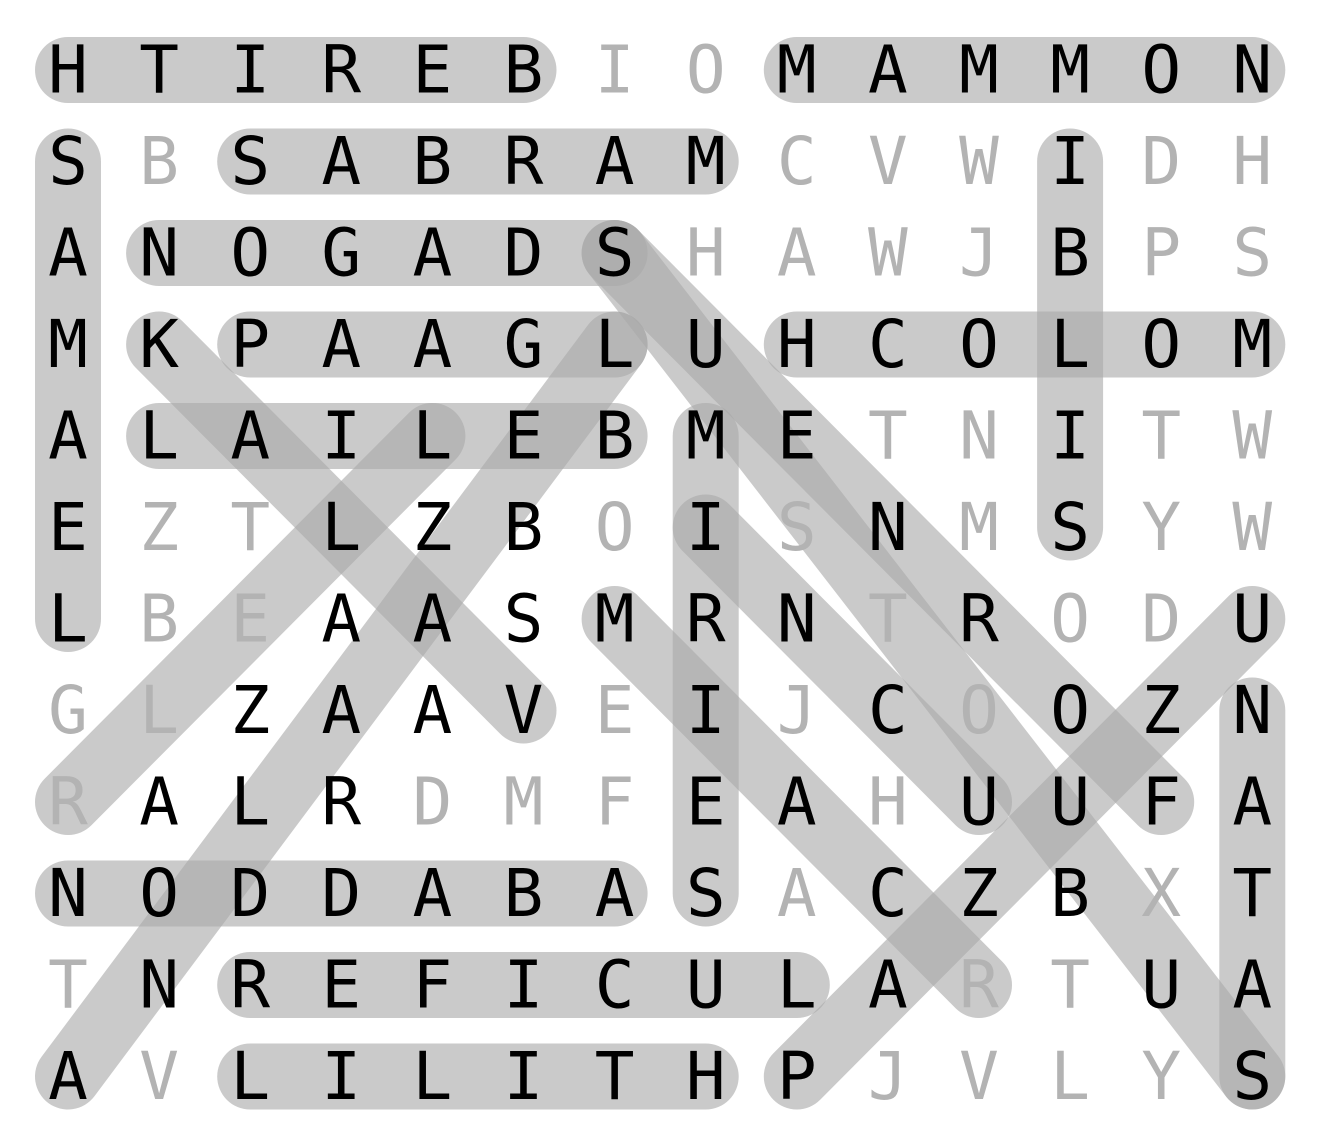  Describe the element at coordinates (159, 344) in the screenshot. I see `grid-cell-r3-c1: K` at that location.